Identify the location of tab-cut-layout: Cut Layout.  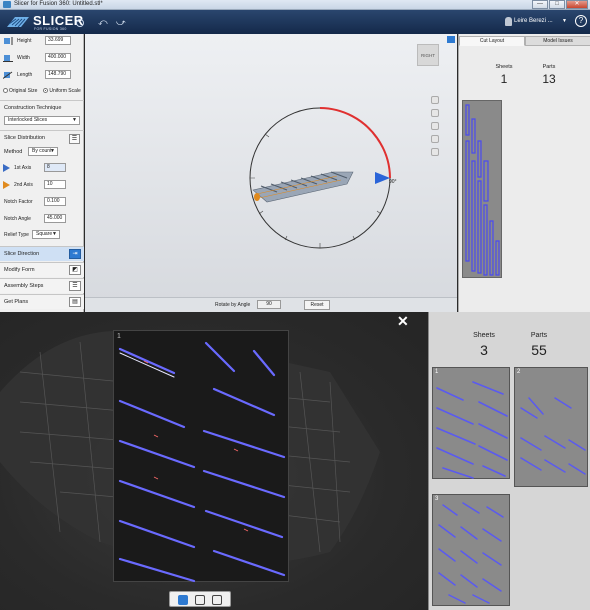
(492, 41).